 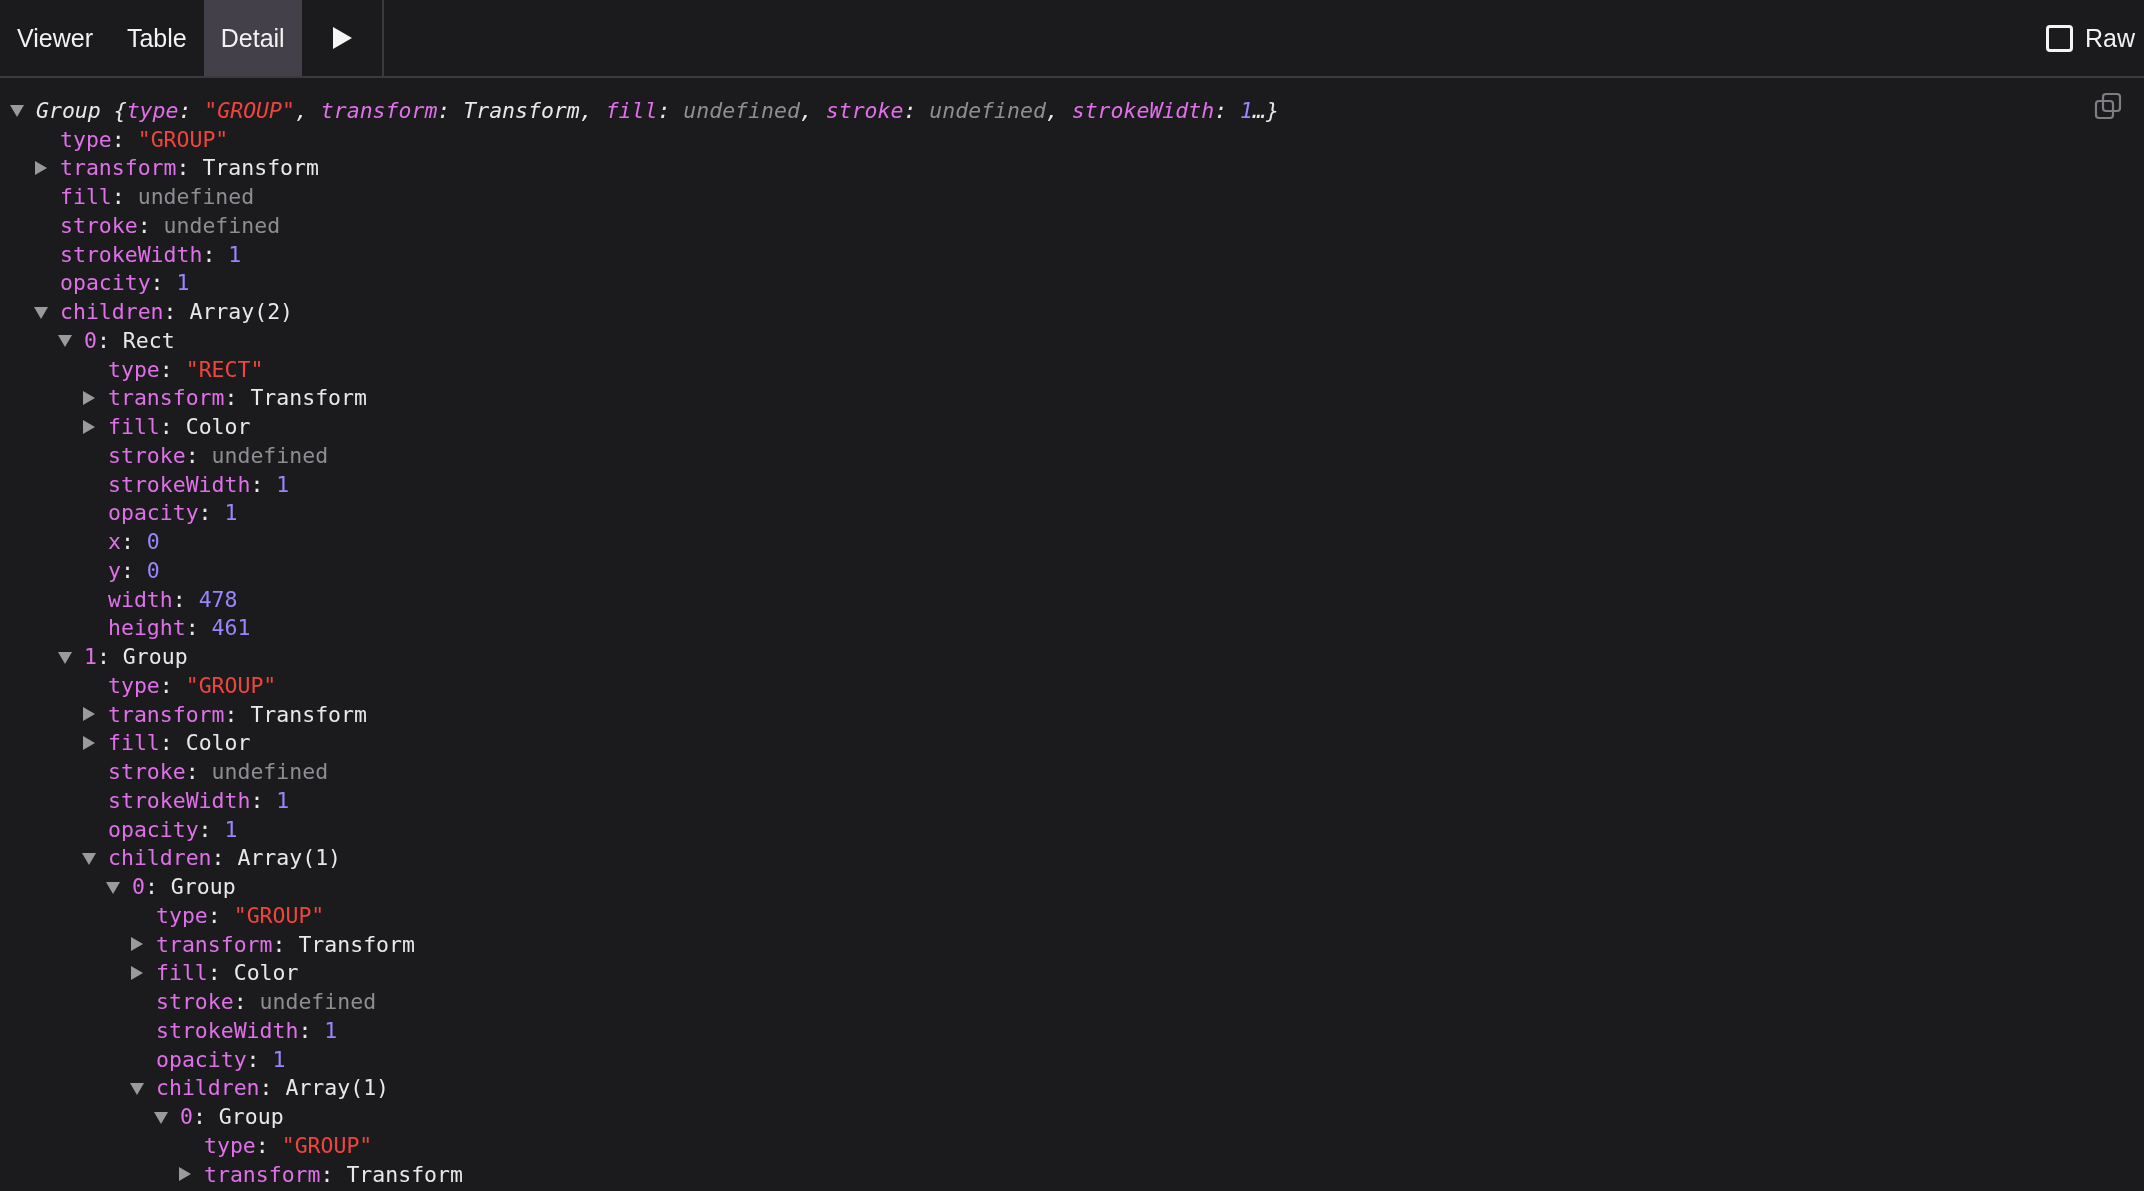 I want to click on property-key: height, so click(x=147, y=628).